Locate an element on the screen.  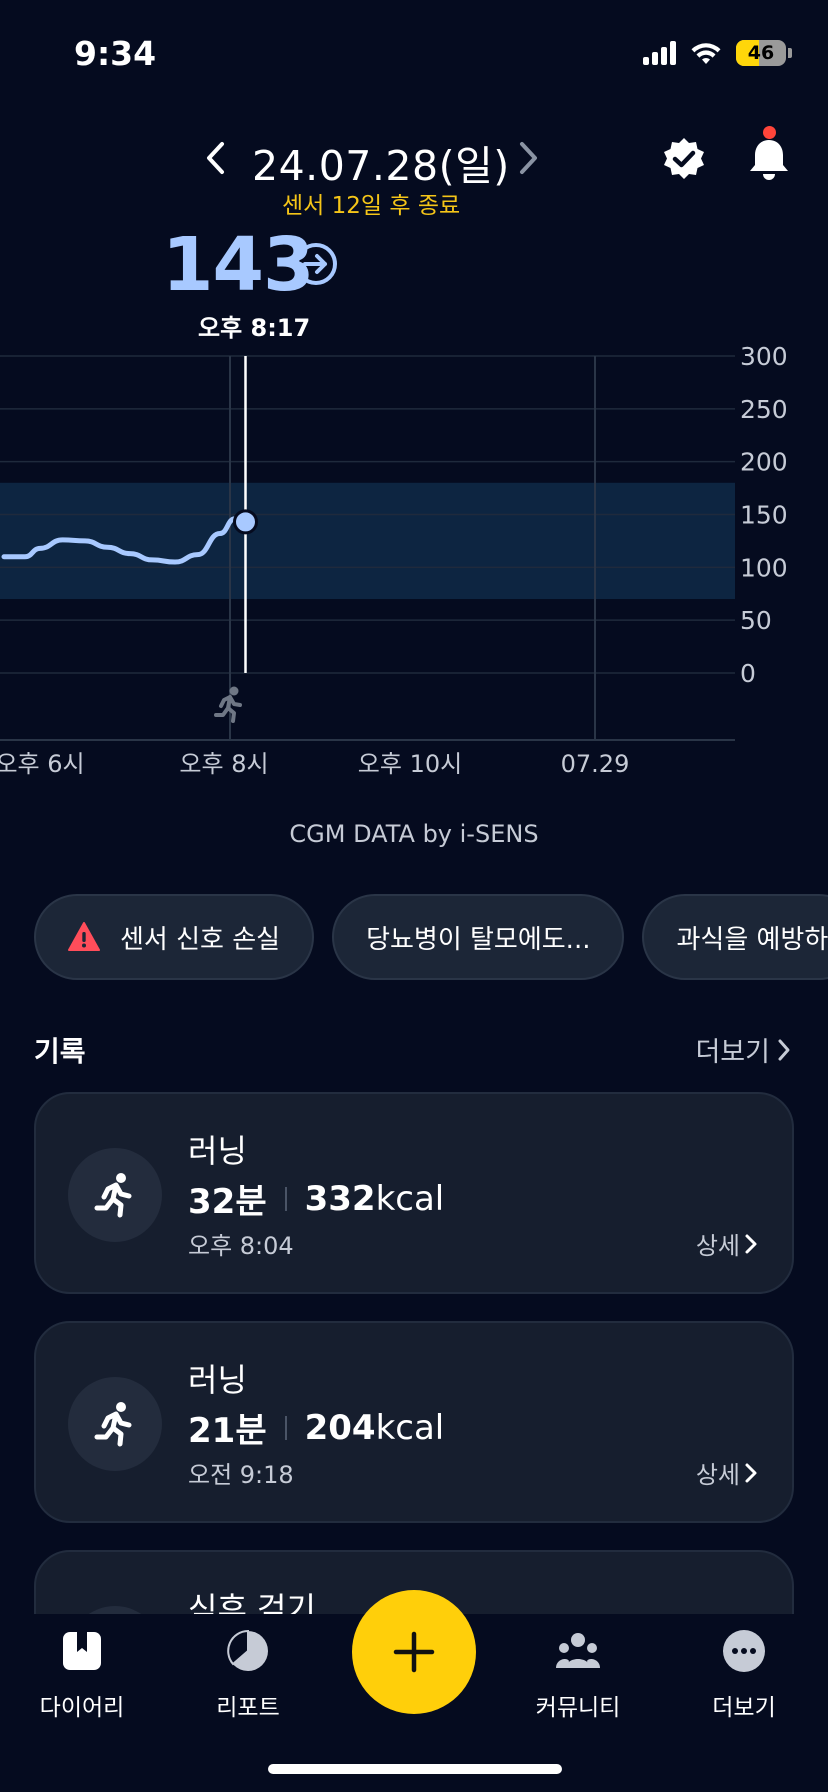
chip-row: 센서 신호 손실 당뇨병이 탈모에도... 과식을 예방하 is located at coordinates (431, 937).